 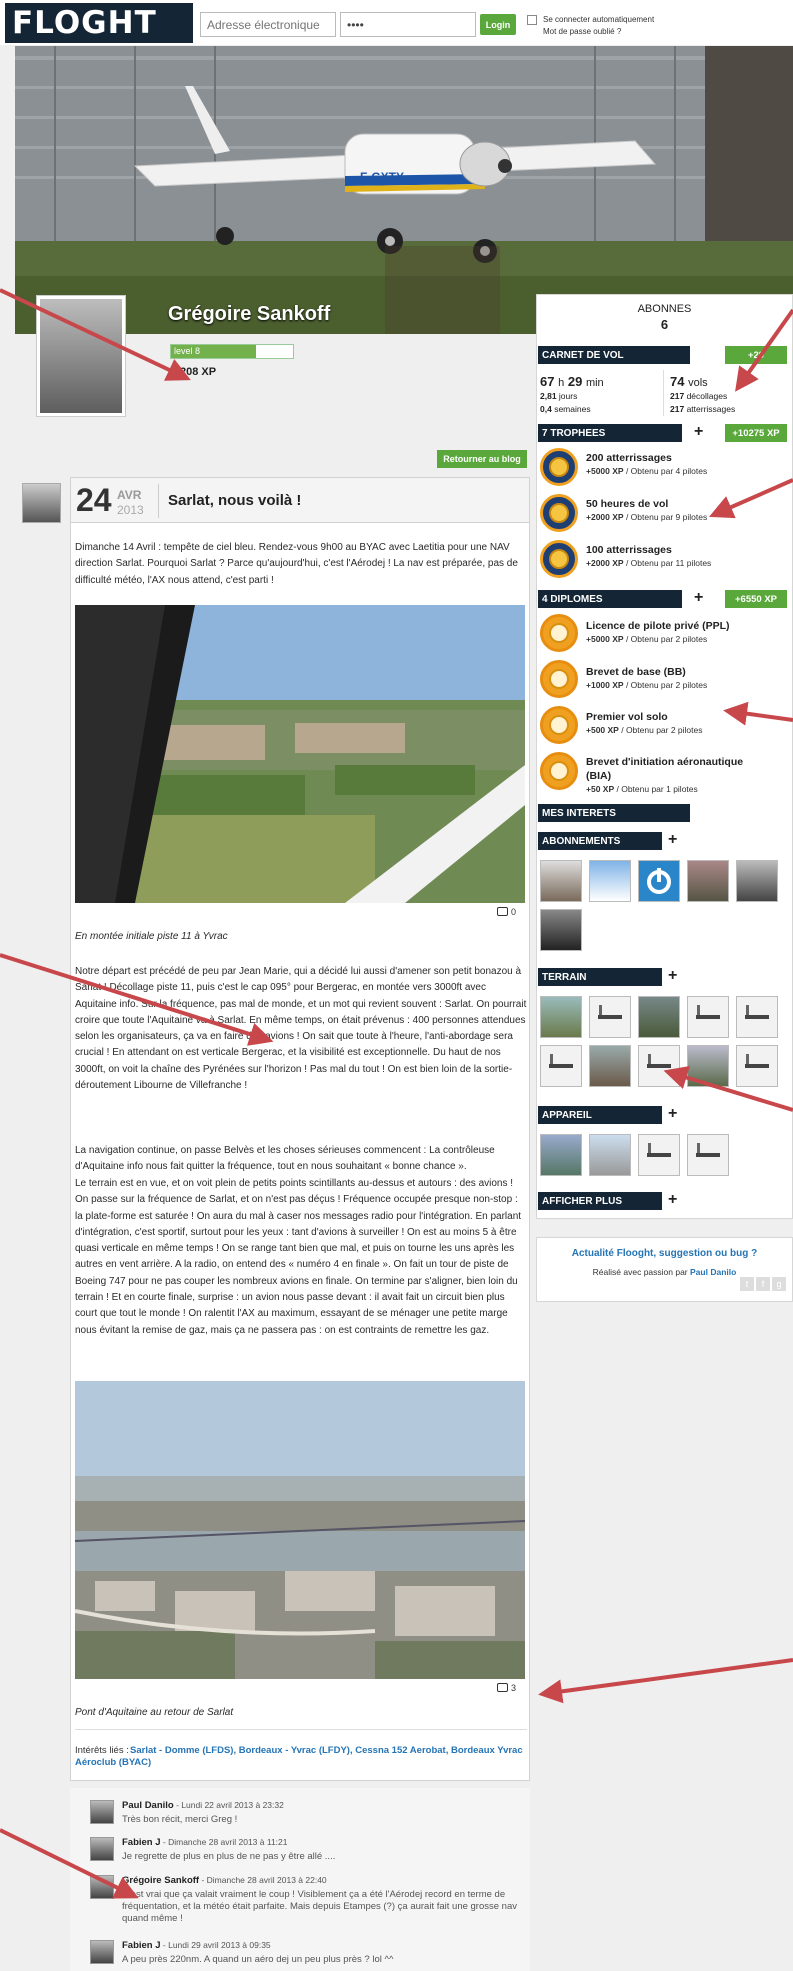 What do you see at coordinates (148, 1805) in the screenshot?
I see `comment-author: Paul Danilo` at bounding box center [148, 1805].